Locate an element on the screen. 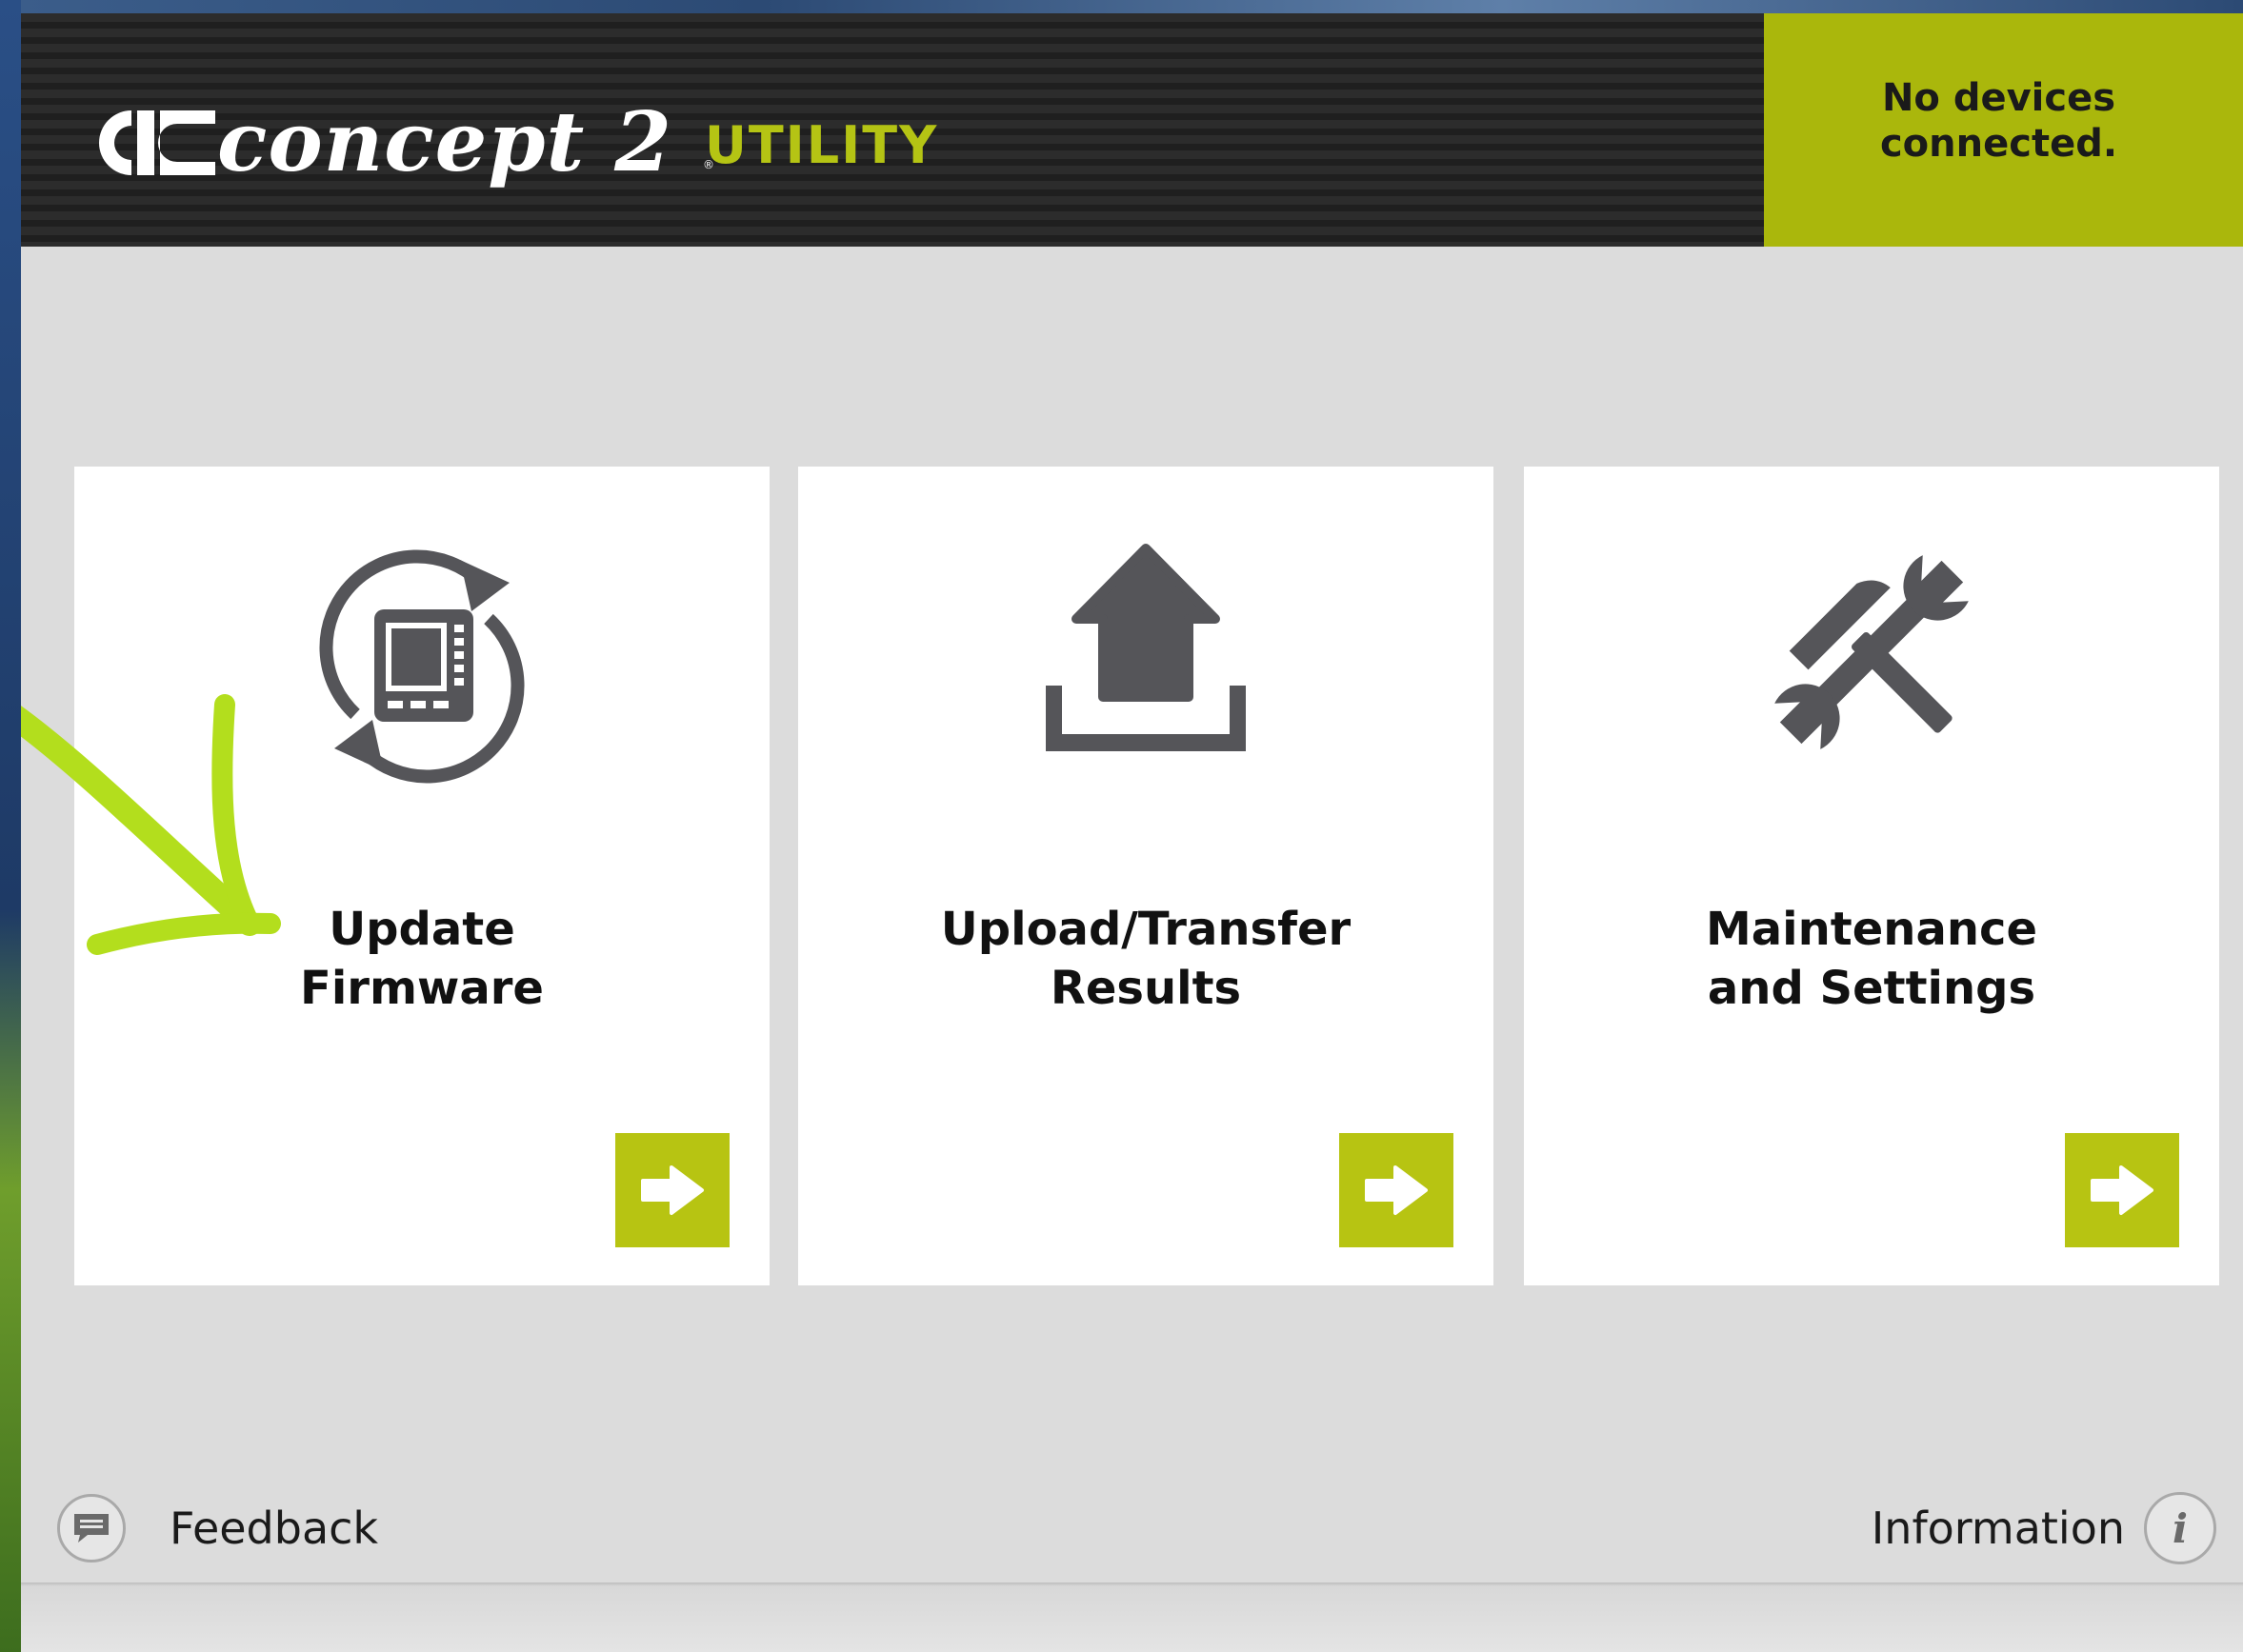 This screenshot has width=2243, height=1652. update-firmware-go-button is located at coordinates (672, 1190).